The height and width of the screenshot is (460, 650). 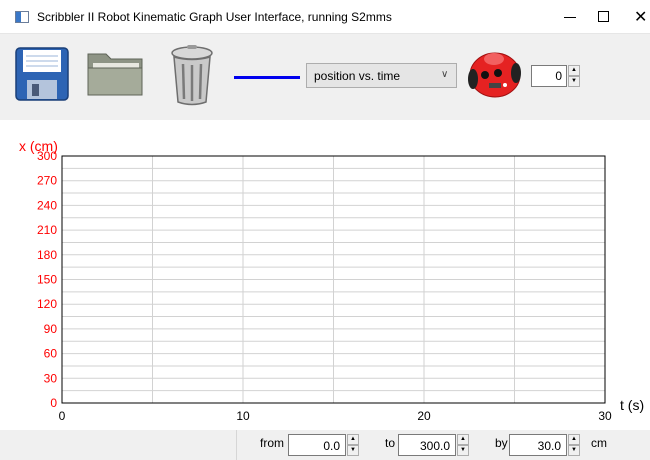 What do you see at coordinates (641, 17) in the screenshot?
I see `close-icon: ✕` at bounding box center [641, 17].